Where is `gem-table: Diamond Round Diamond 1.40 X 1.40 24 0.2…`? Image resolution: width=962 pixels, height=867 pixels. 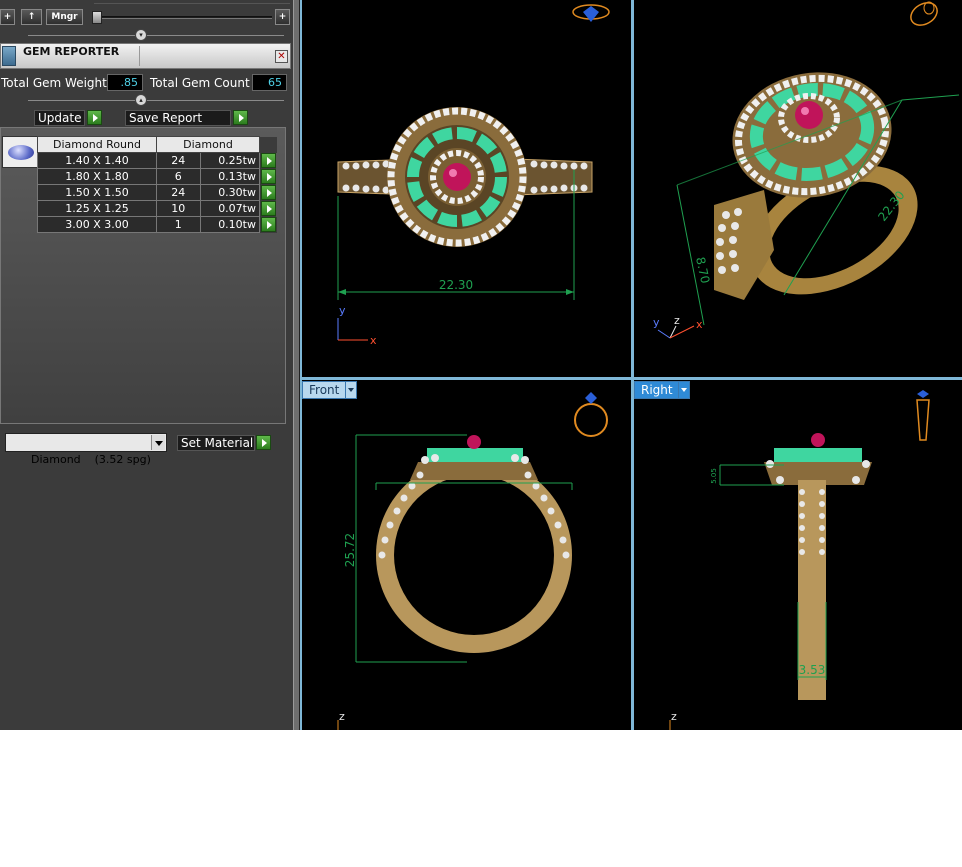 gem-table: Diamond Round Diamond 1.40 X 1.40 24 0.2… is located at coordinates (157, 184).